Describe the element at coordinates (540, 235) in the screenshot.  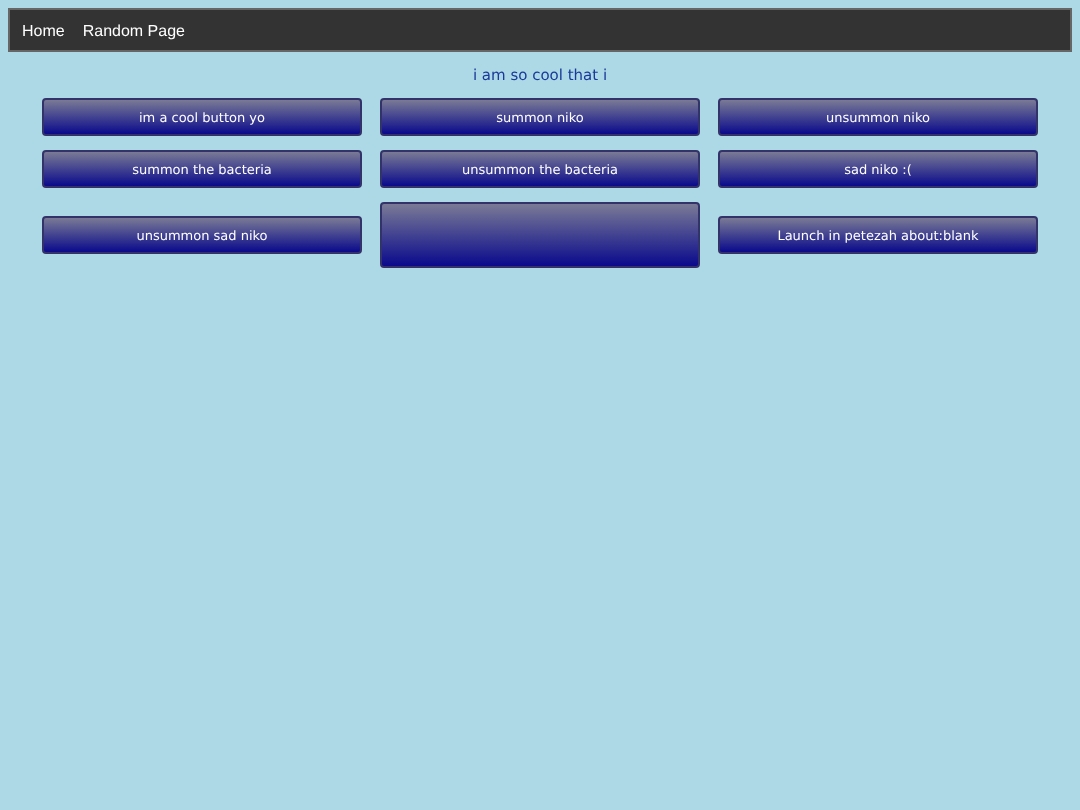
I see `blank-button` at that location.